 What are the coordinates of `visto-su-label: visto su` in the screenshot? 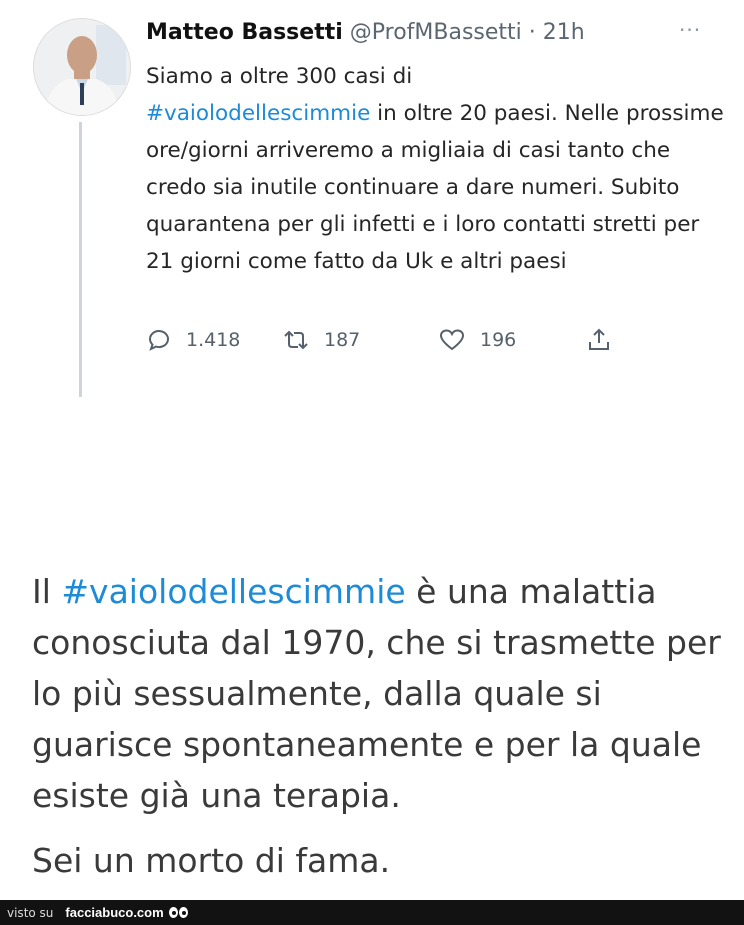 It's located at (30, 912).